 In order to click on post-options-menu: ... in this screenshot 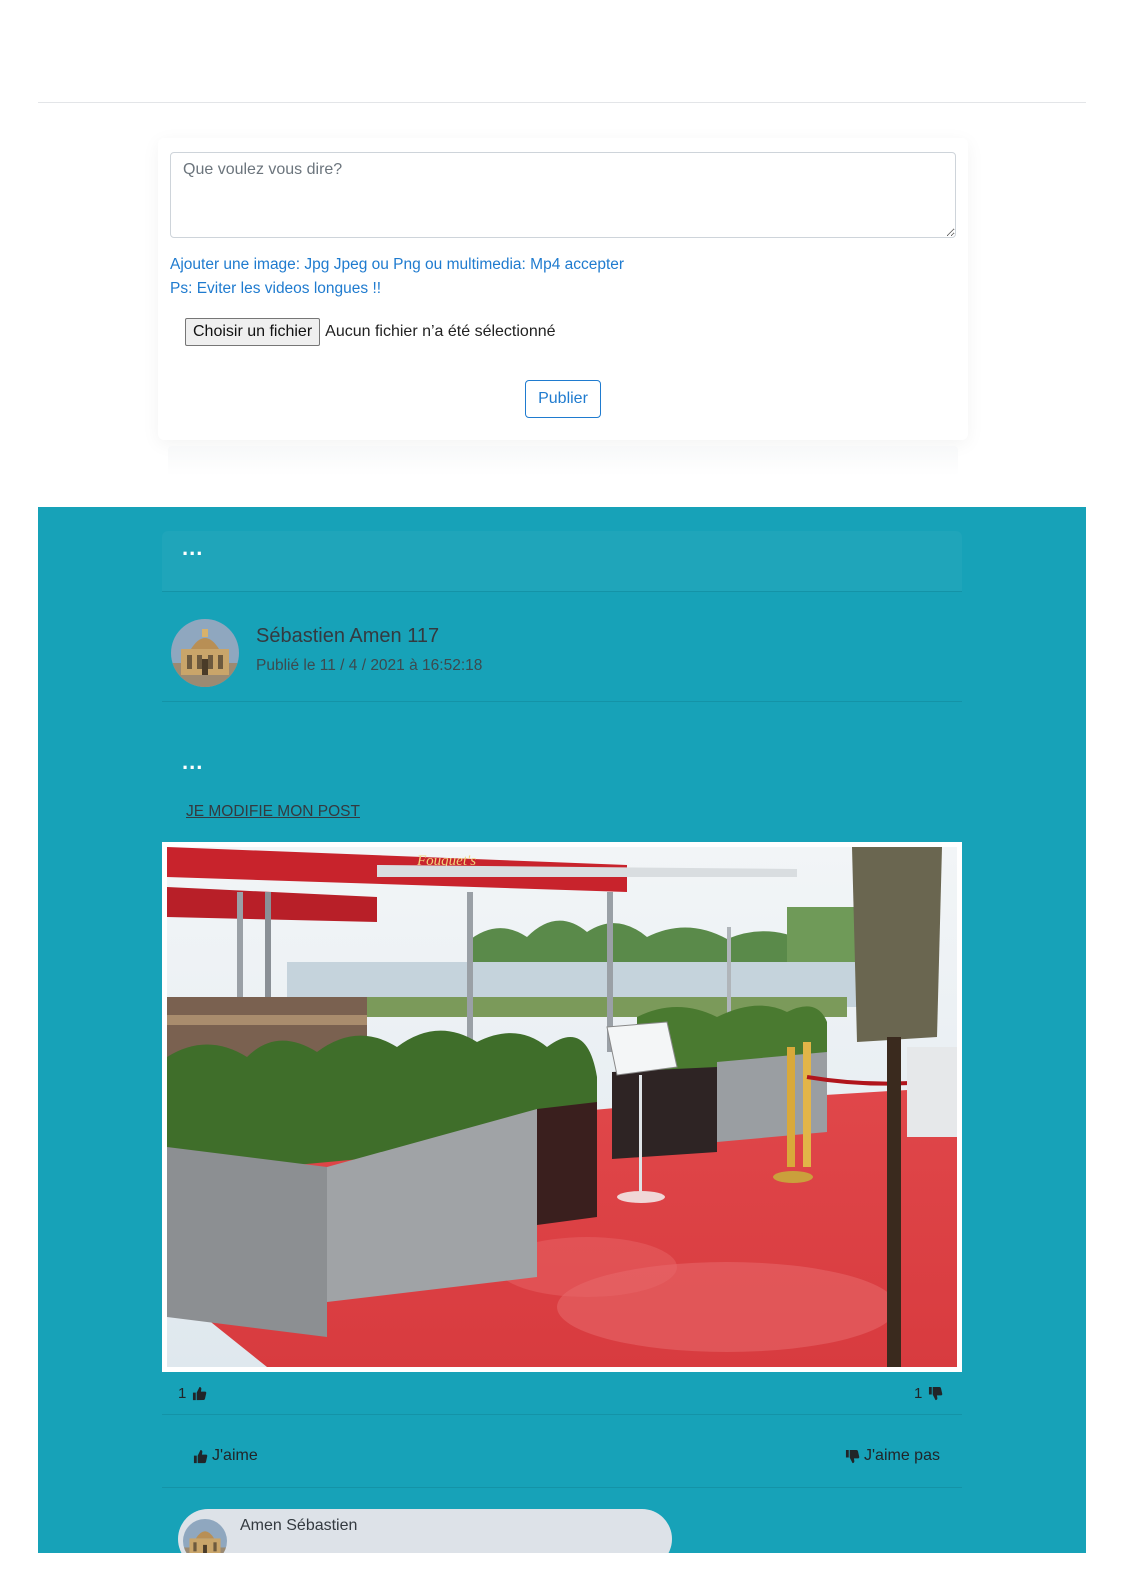, I will do `click(192, 548)`.